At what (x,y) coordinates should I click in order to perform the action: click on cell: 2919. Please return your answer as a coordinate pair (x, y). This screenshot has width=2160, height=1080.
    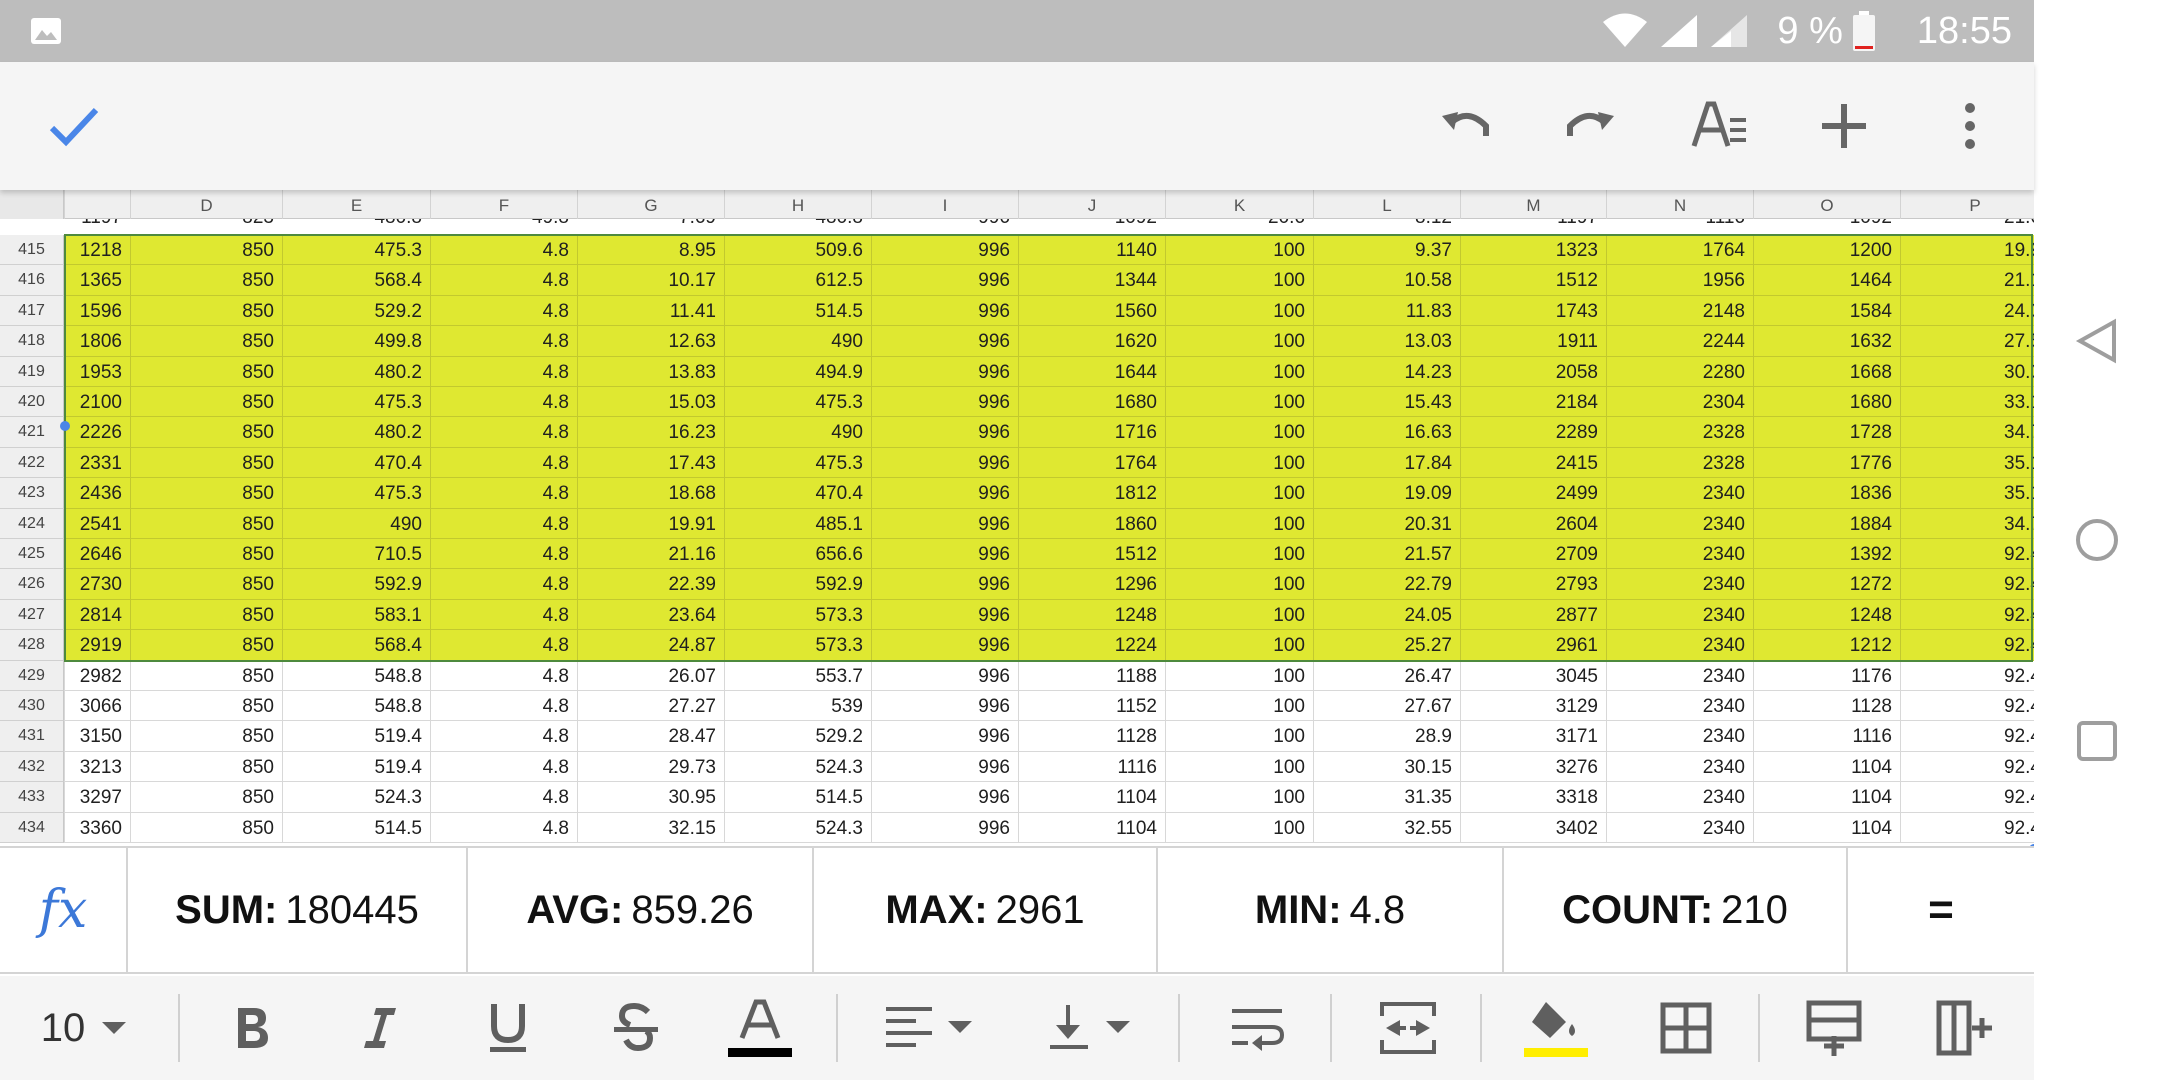
    Looking at the image, I should click on (97, 645).